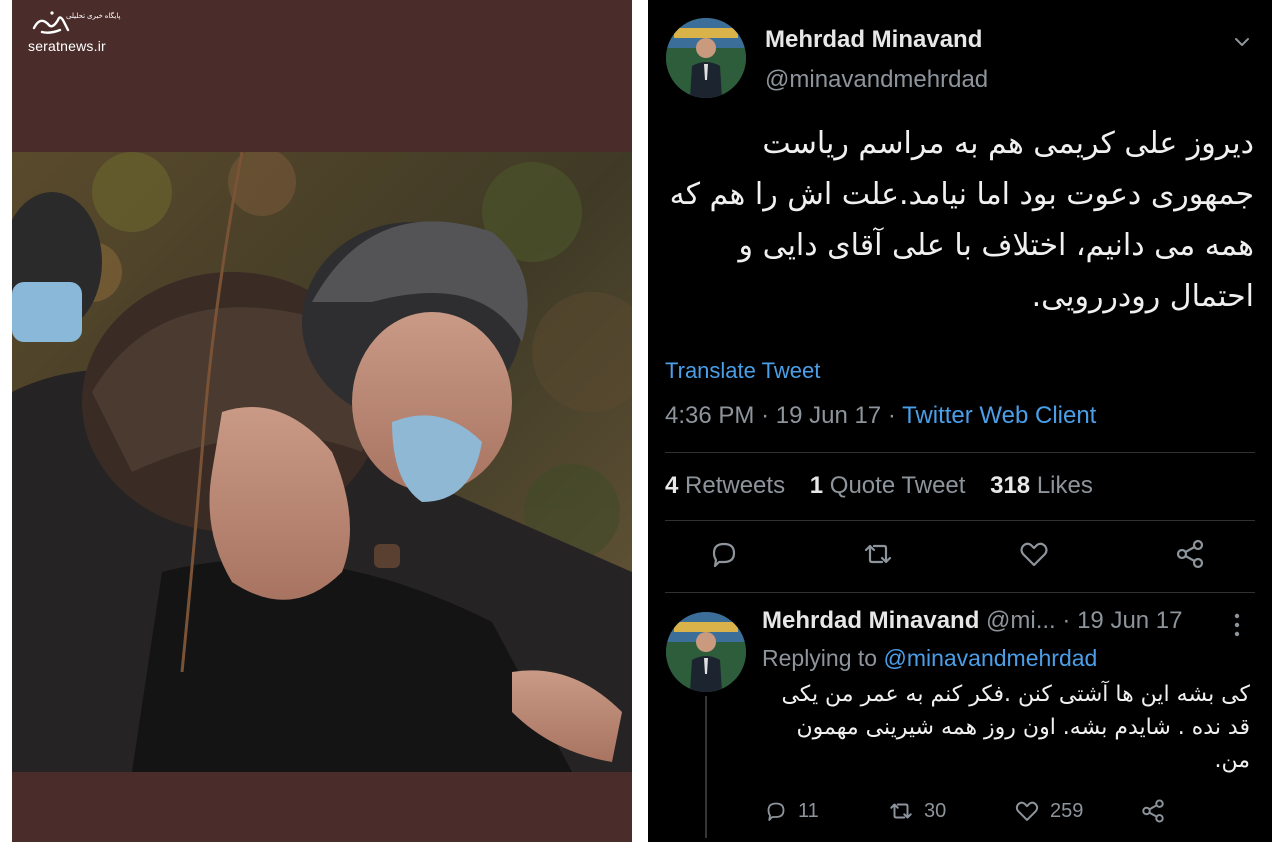  Describe the element at coordinates (640, 421) in the screenshot. I see `panel-divider` at that location.